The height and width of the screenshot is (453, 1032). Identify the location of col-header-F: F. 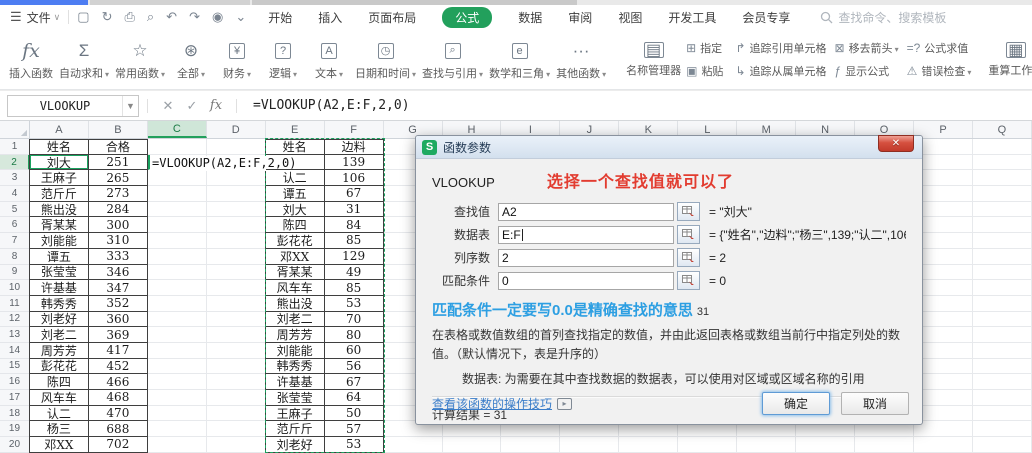
(354, 129).